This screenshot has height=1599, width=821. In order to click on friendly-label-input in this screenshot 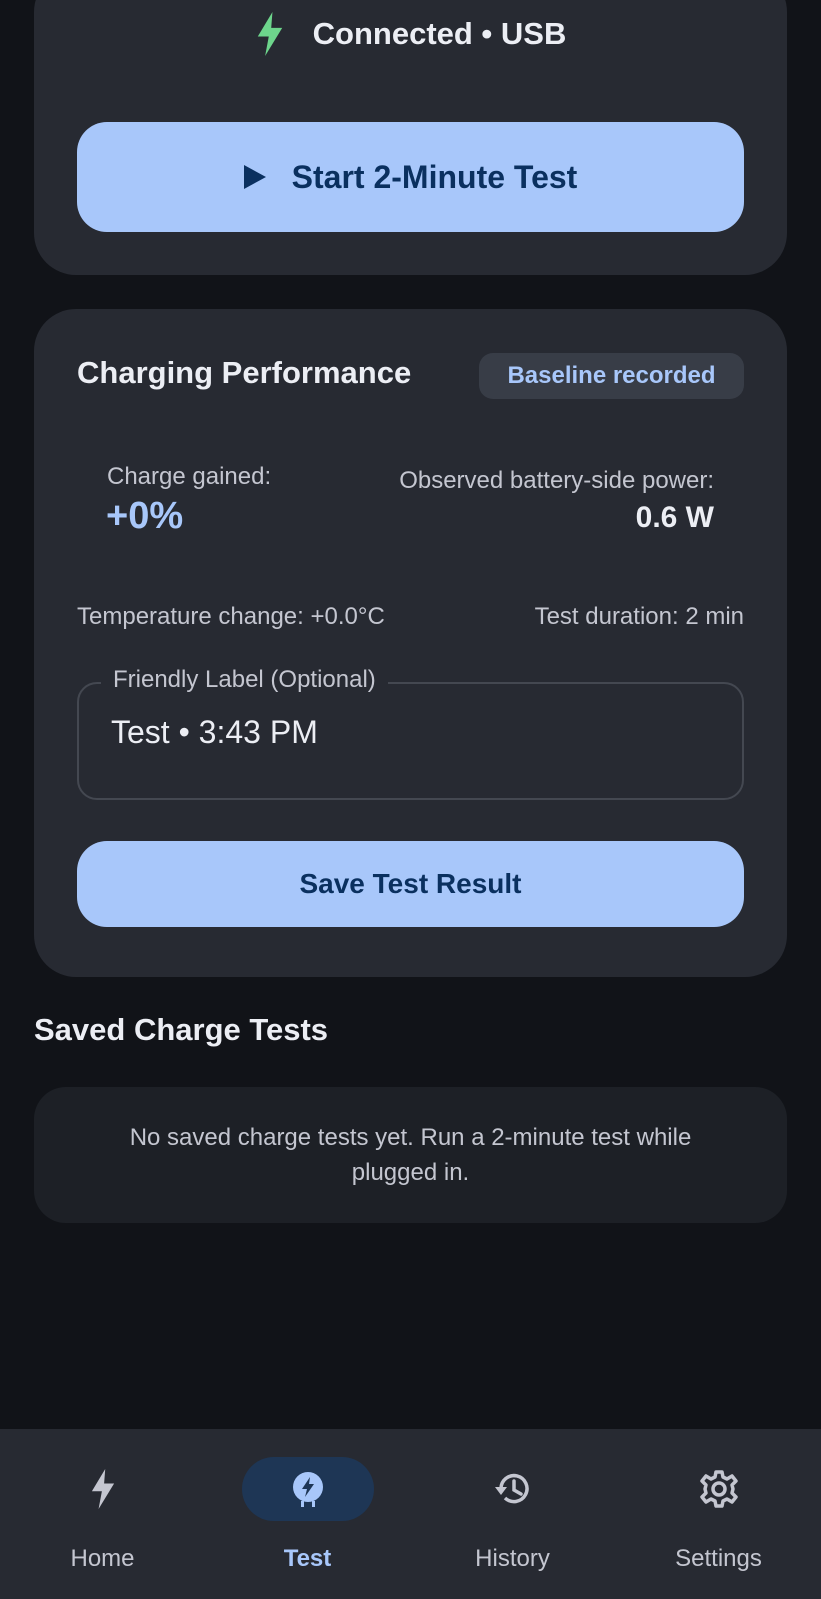, I will do `click(411, 732)`.